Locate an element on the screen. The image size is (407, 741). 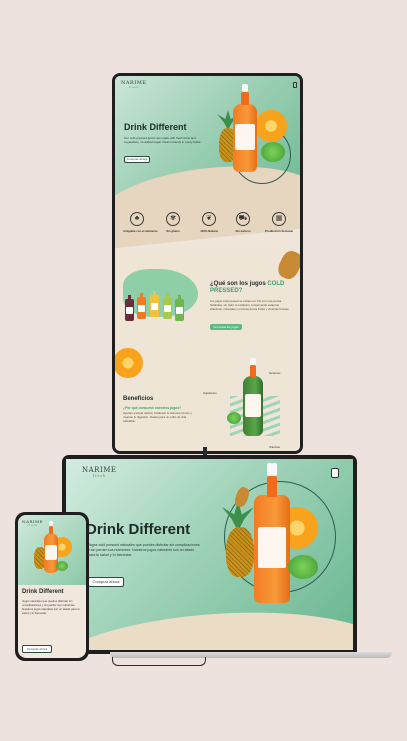
orange-half-image is located at coordinates (129, 363).